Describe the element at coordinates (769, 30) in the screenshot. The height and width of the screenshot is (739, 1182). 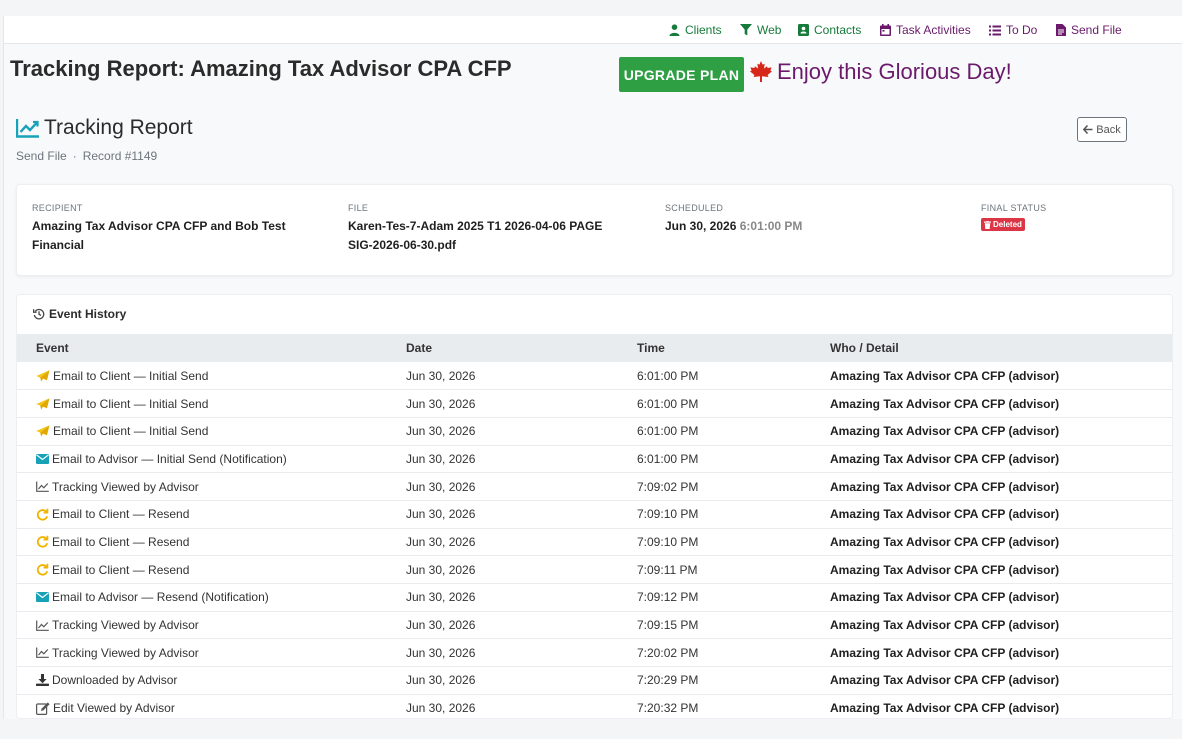
I see `nav-web-label: Web` at that location.